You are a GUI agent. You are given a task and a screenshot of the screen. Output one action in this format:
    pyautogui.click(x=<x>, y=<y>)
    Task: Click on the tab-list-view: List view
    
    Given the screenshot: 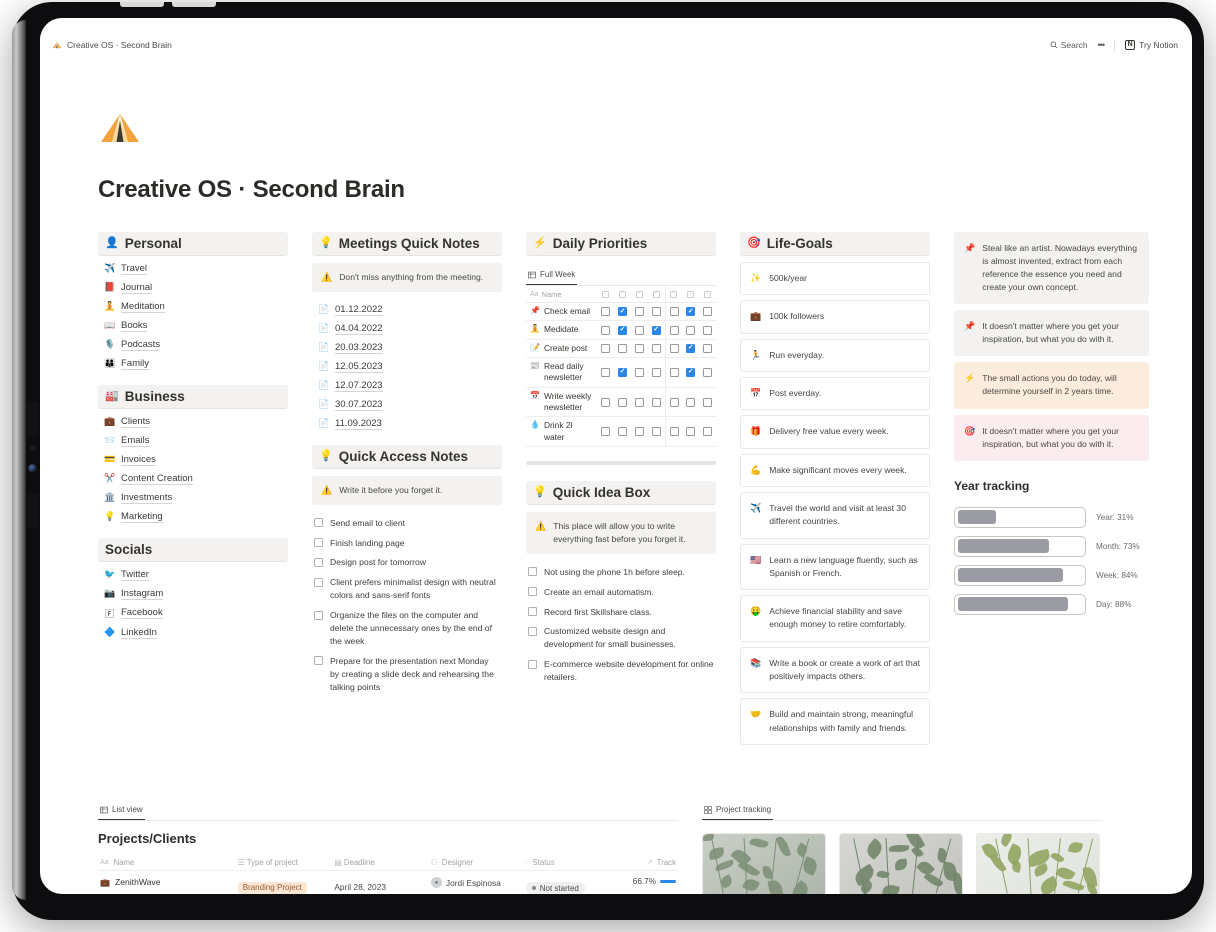 What is the action you would take?
    pyautogui.click(x=121, y=811)
    